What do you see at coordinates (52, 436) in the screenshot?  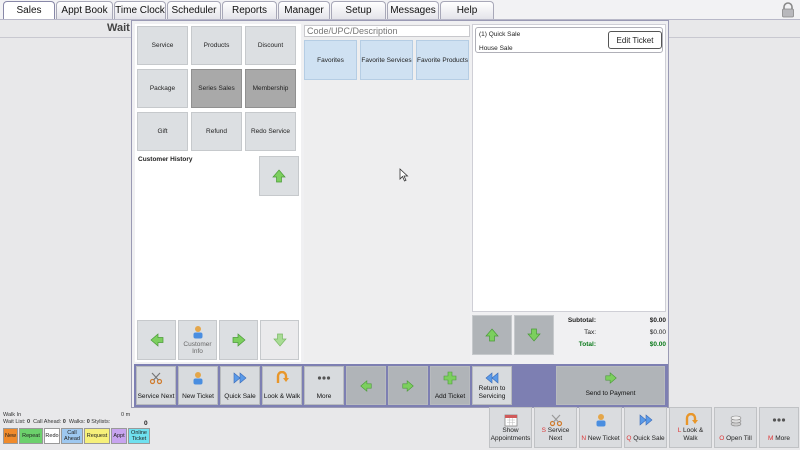 I see `status-redo-button: Redo` at bounding box center [52, 436].